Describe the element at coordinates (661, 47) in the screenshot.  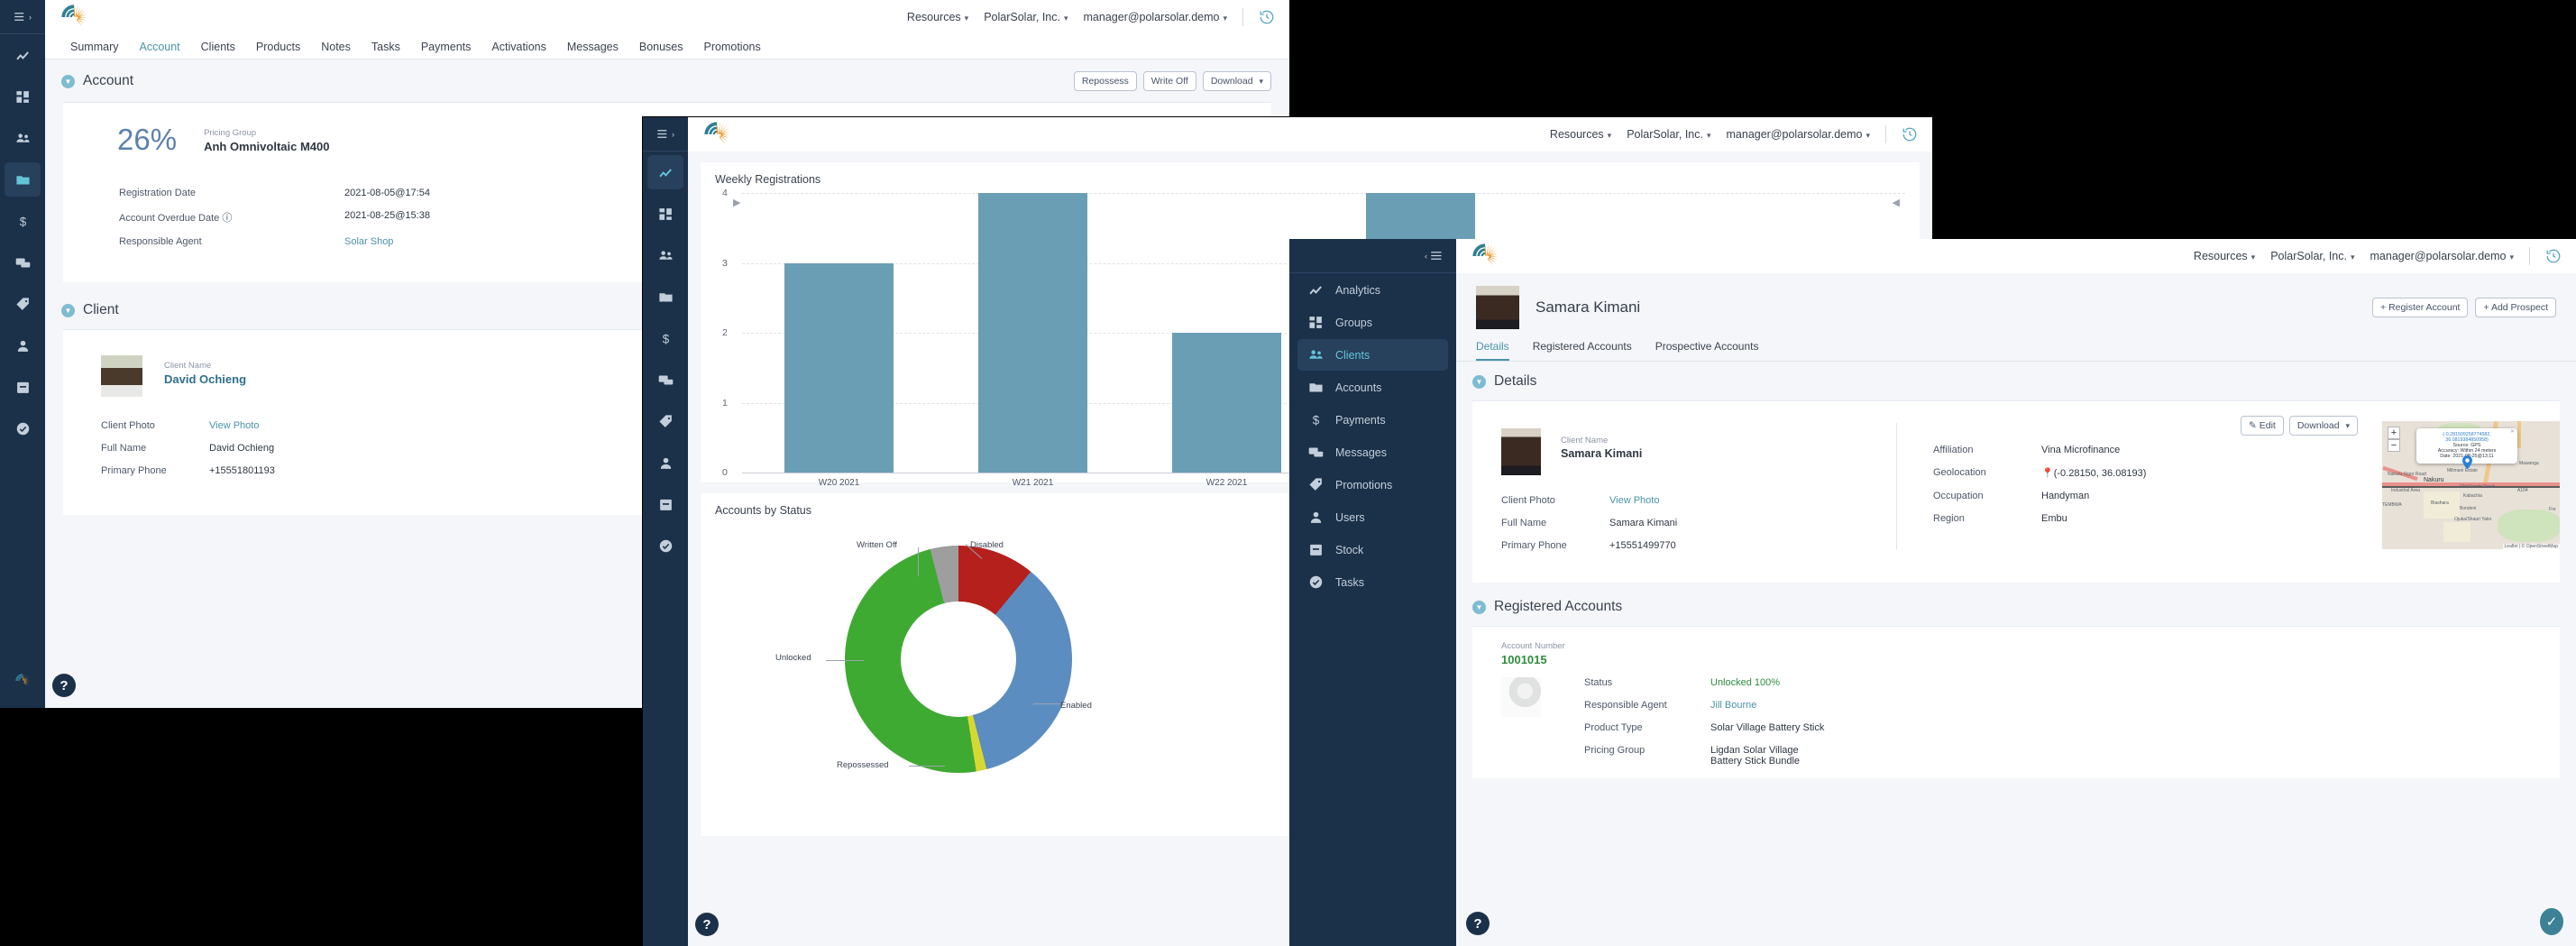
I see `tab-bonuses: Bonuses` at that location.